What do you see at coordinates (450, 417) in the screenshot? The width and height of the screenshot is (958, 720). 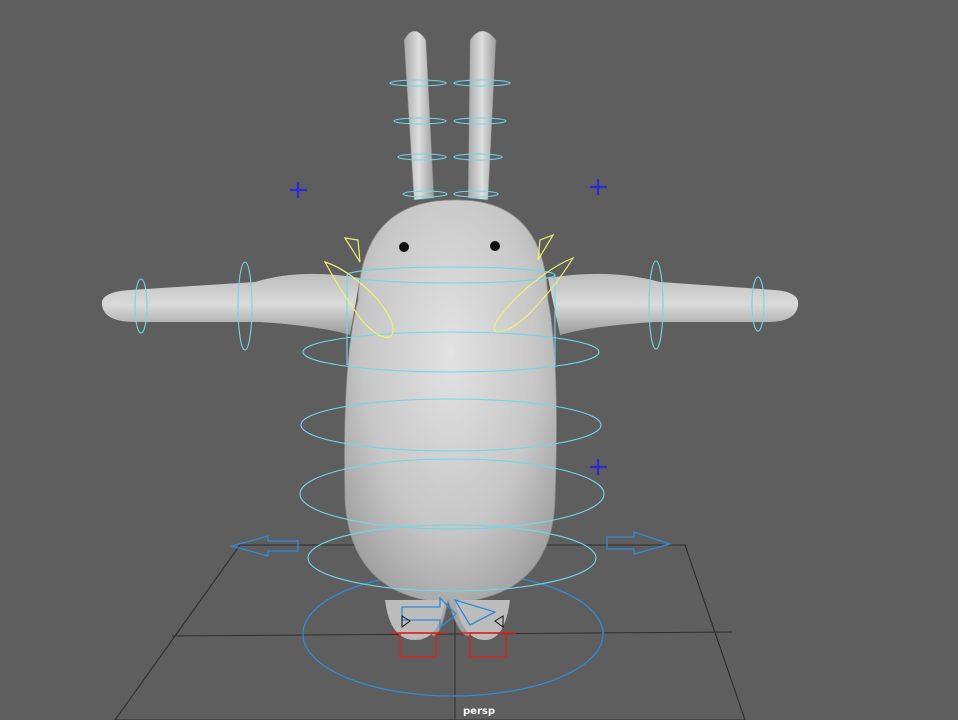 I see `bunny-body` at bounding box center [450, 417].